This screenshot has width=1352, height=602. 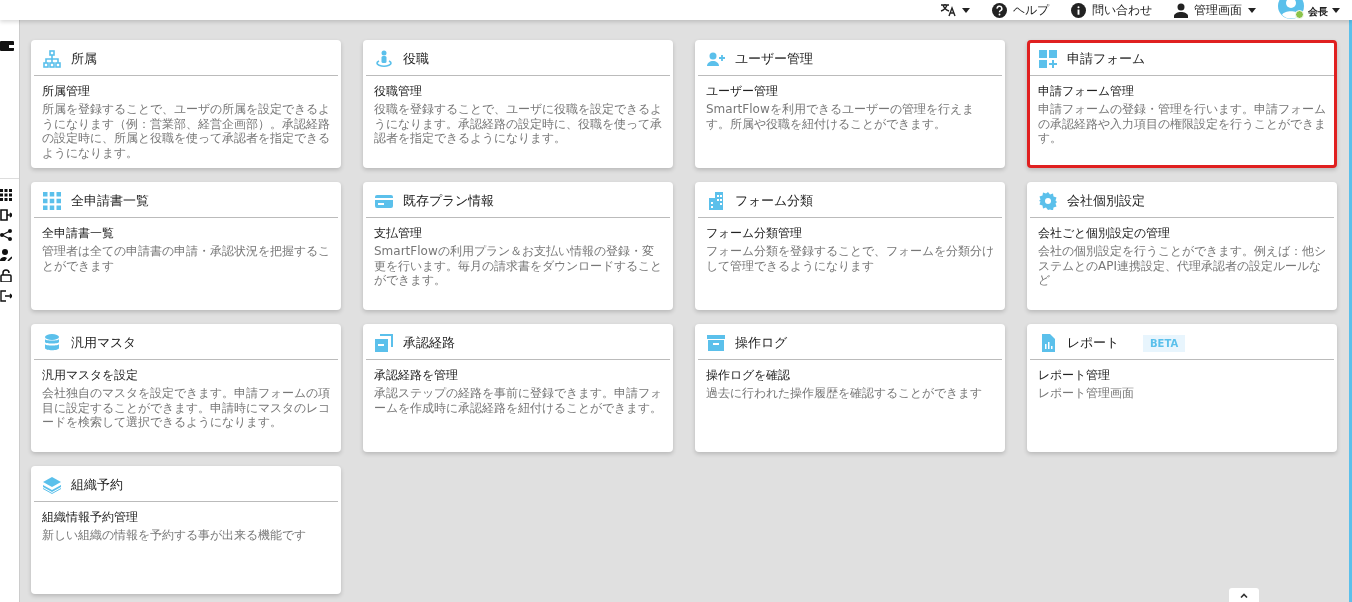 What do you see at coordinates (1182, 124) in the screenshot?
I see `card-description: 申請フォームの登録・管理を行います。申請フォームの承認経路や入力項目の権限設定を行うことができます。` at bounding box center [1182, 124].